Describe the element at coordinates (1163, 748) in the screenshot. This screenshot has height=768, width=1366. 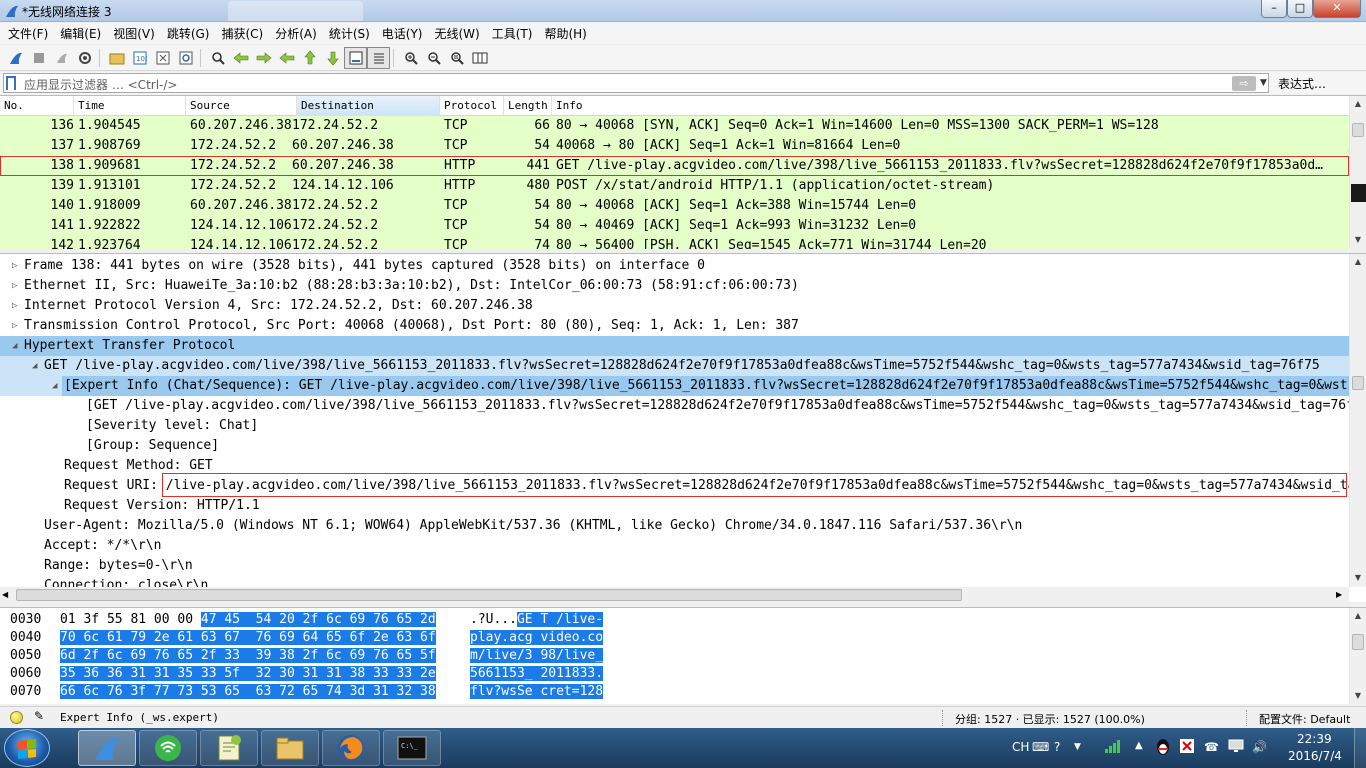
I see `qq-icon` at that location.